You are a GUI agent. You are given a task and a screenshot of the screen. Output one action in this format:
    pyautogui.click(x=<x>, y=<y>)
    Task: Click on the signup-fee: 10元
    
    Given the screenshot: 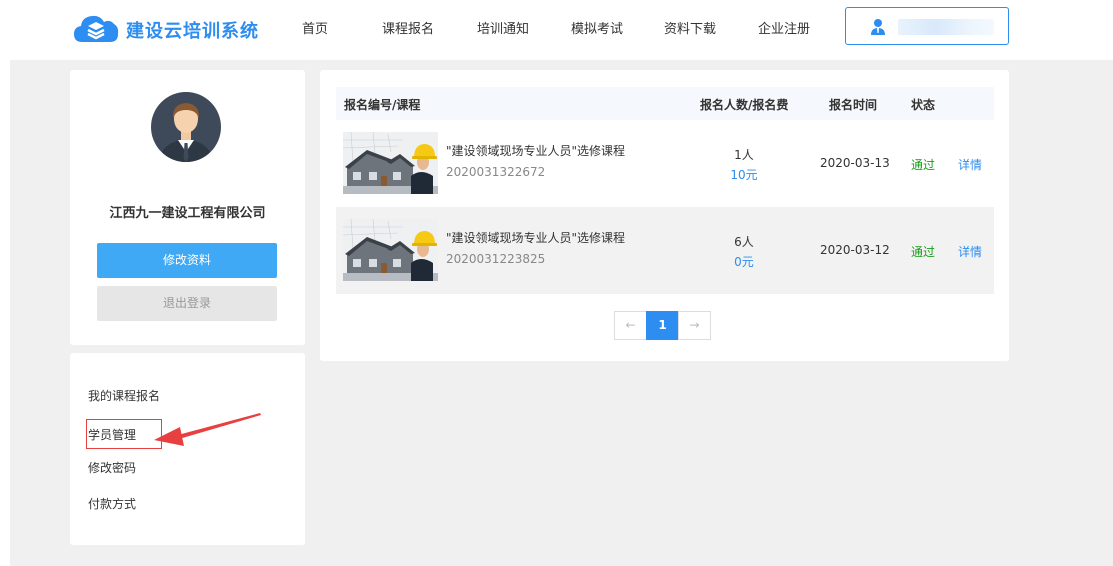 What is the action you would take?
    pyautogui.click(x=744, y=175)
    